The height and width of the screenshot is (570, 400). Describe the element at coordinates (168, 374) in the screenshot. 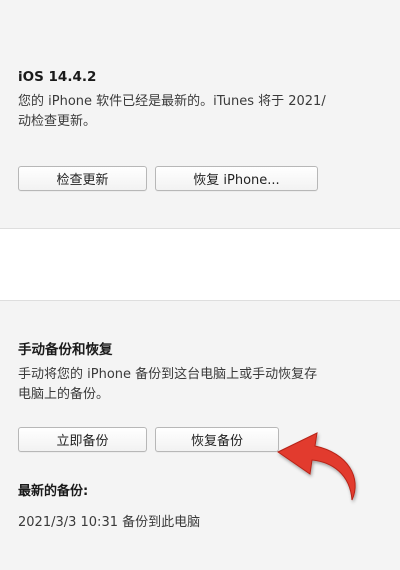

I see `backup-description-line1: 手动将您的 iPhone 备份到这台电脑上或手动恢复存` at that location.